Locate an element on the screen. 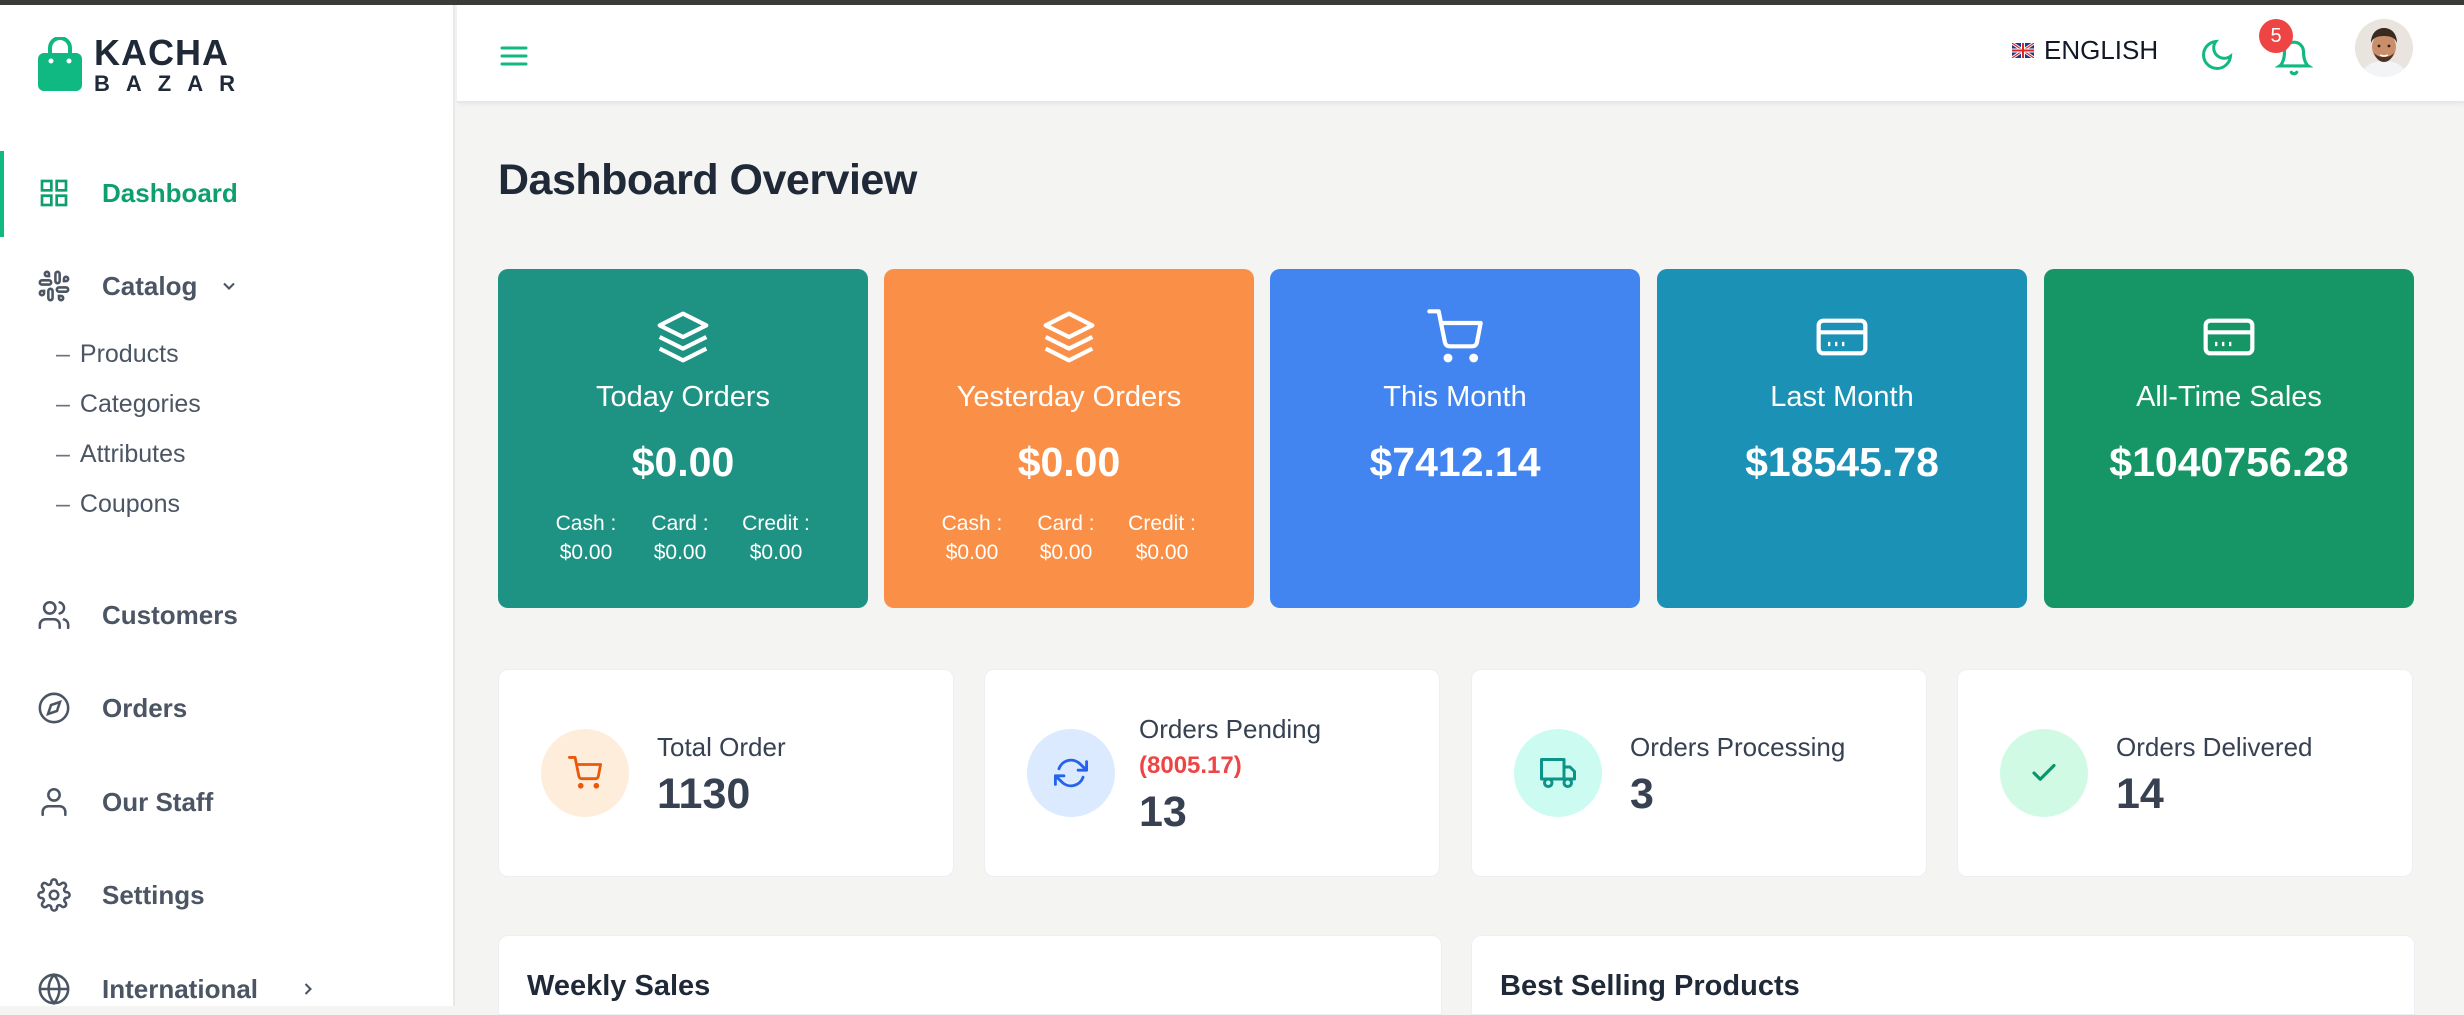 The height and width of the screenshot is (1015, 2464). brand-name-bottom: BAZAR is located at coordinates (172, 83).